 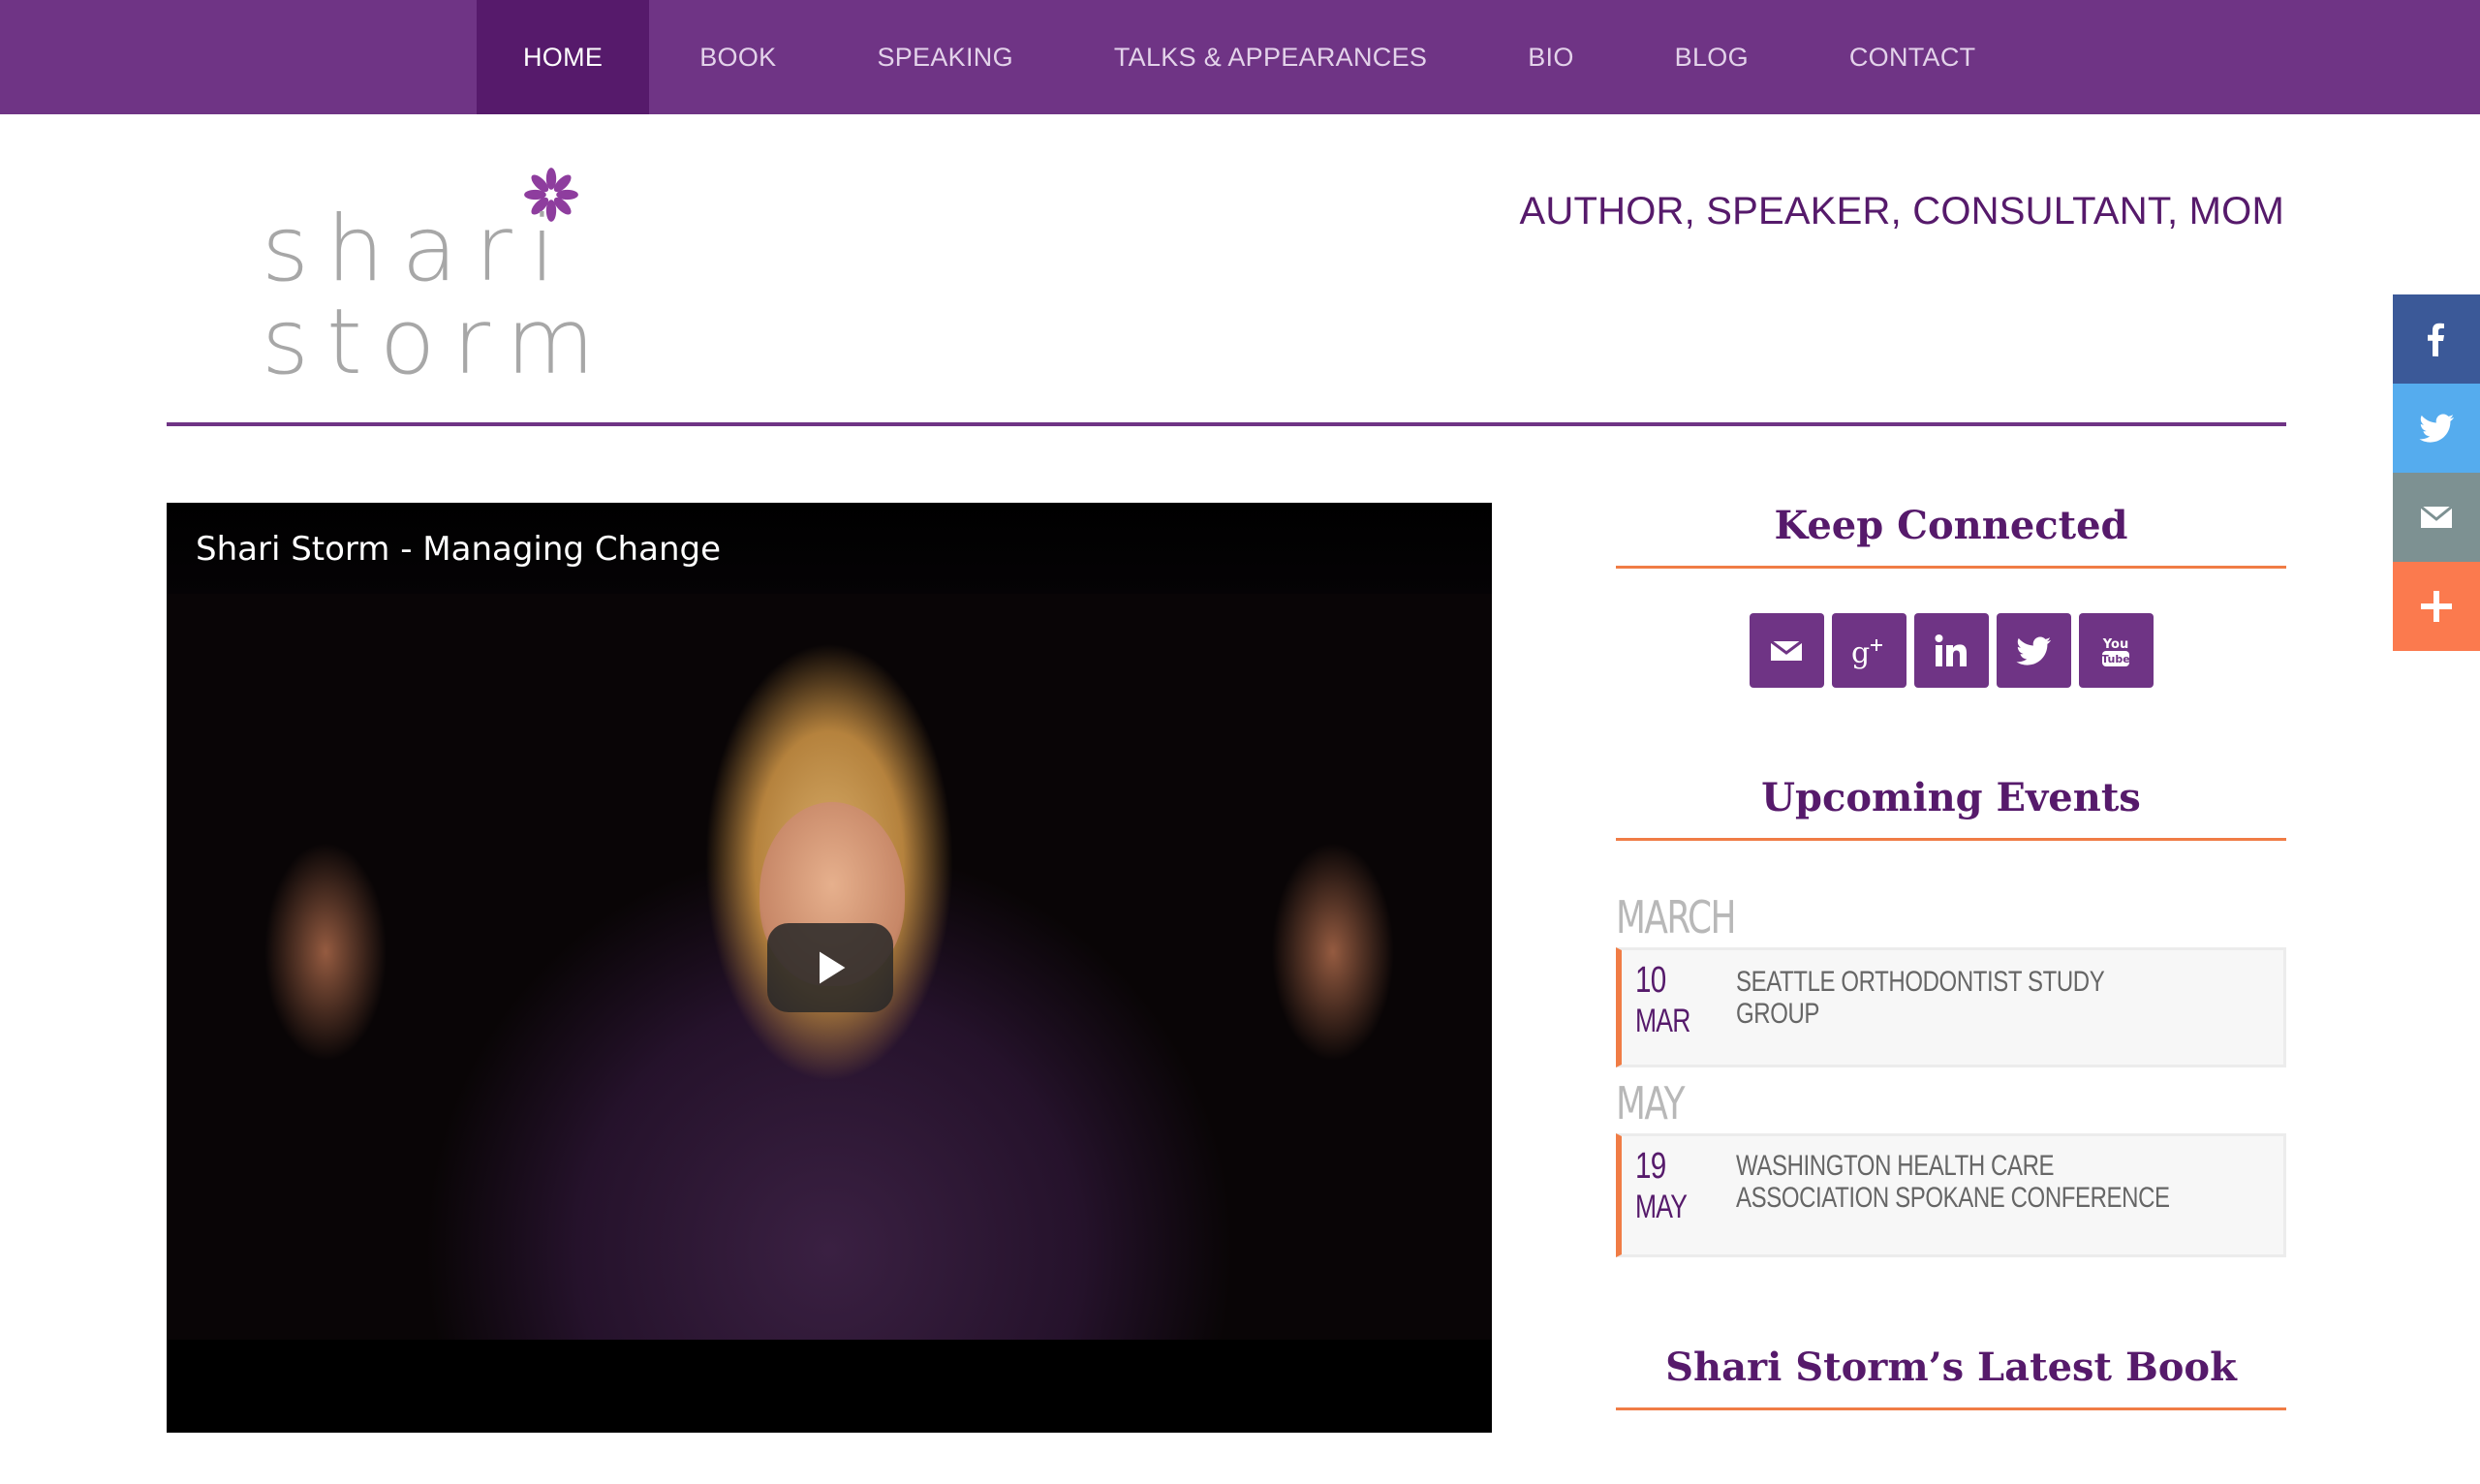 I want to click on nav-item-blog: BLOG, so click(x=1712, y=57).